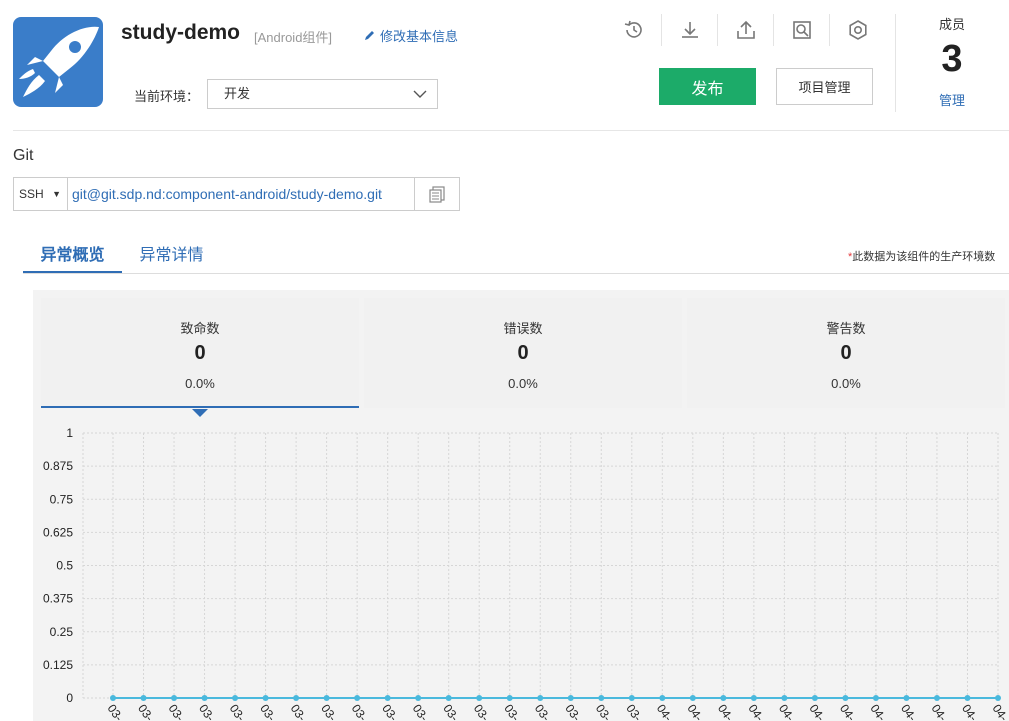  I want to click on edit-info-link: 修改基本信息, so click(410, 35).